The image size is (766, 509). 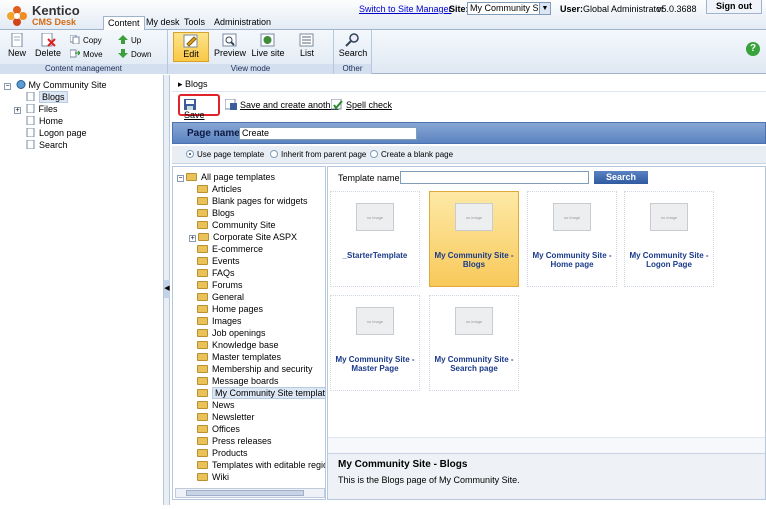 I want to click on tab-administration: Administration, so click(x=242, y=23).